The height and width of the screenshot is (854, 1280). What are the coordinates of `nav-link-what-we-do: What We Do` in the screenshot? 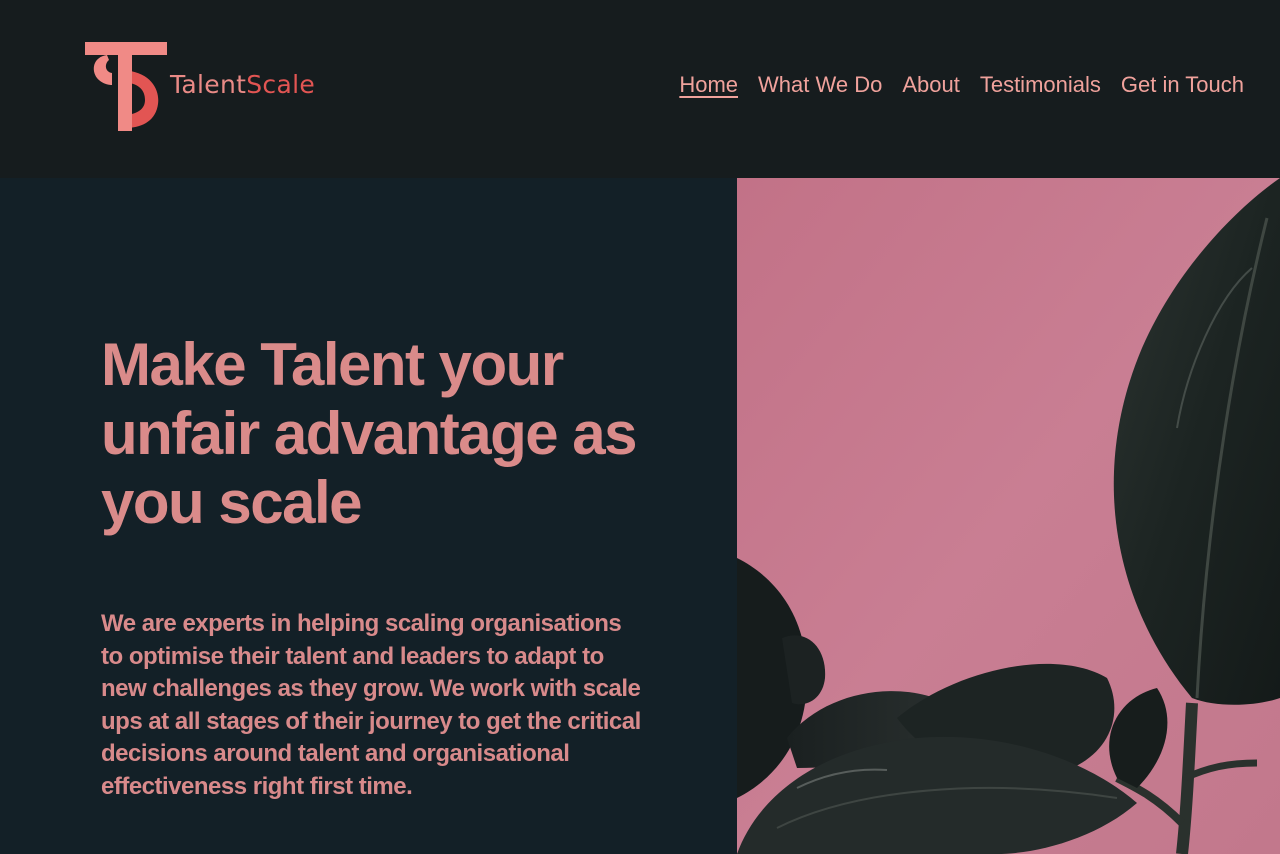 It's located at (820, 85).